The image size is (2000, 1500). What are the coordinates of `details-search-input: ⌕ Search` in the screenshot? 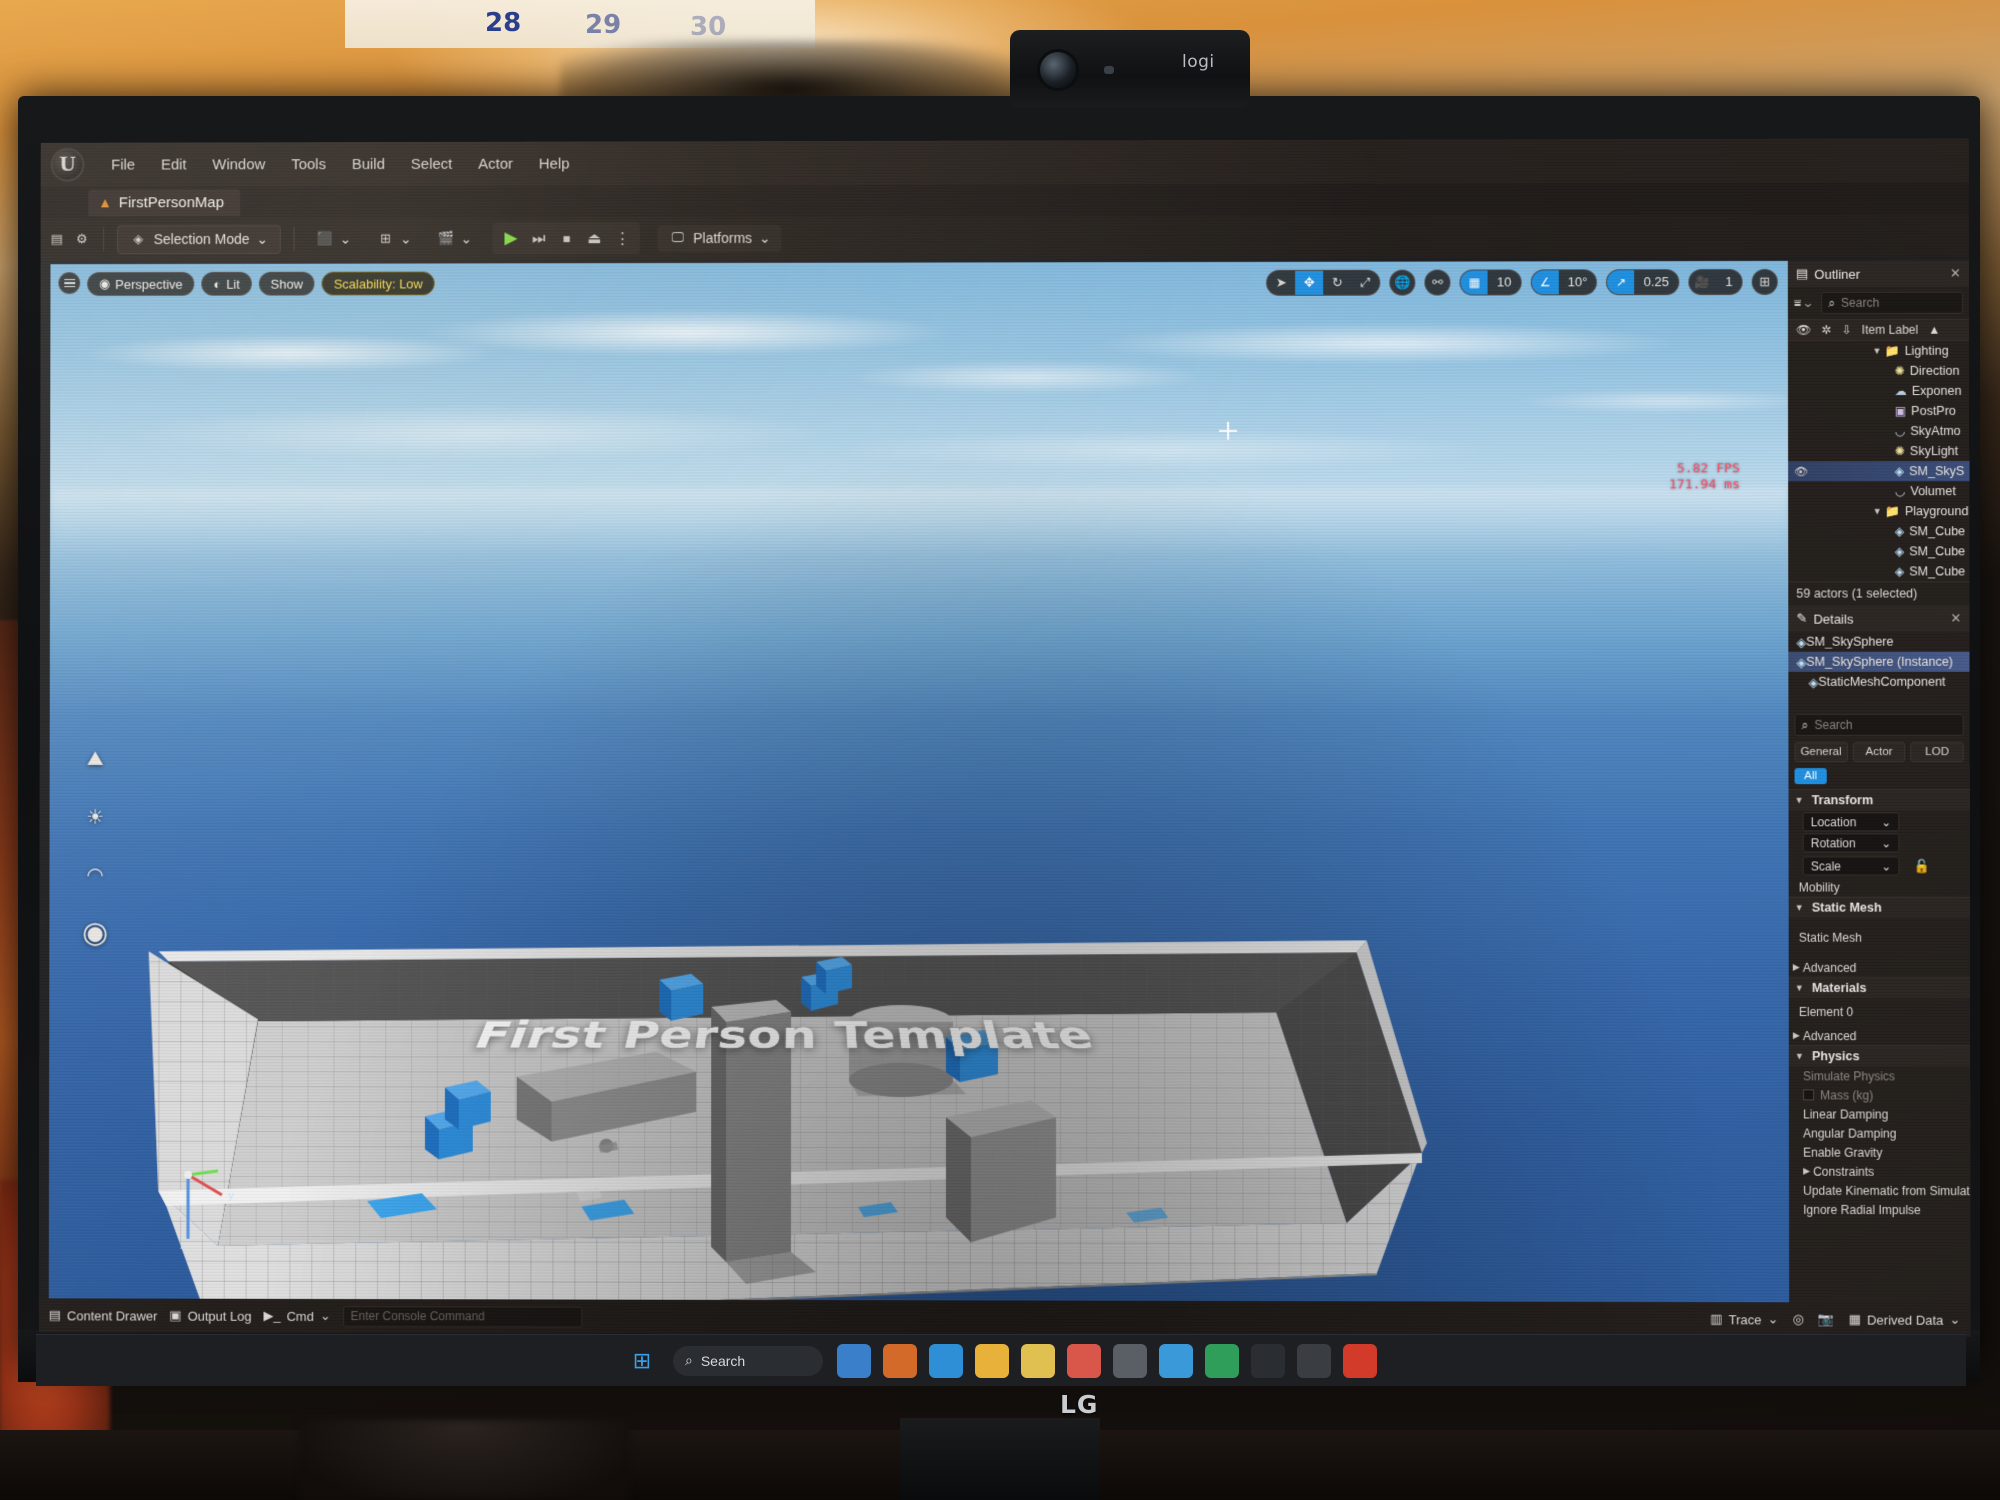 It's located at (1879, 724).